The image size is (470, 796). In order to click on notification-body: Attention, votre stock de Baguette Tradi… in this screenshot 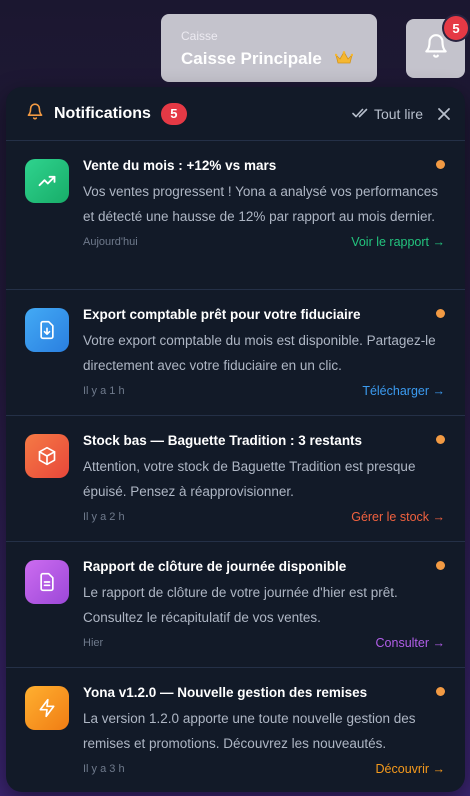, I will do `click(249, 479)`.